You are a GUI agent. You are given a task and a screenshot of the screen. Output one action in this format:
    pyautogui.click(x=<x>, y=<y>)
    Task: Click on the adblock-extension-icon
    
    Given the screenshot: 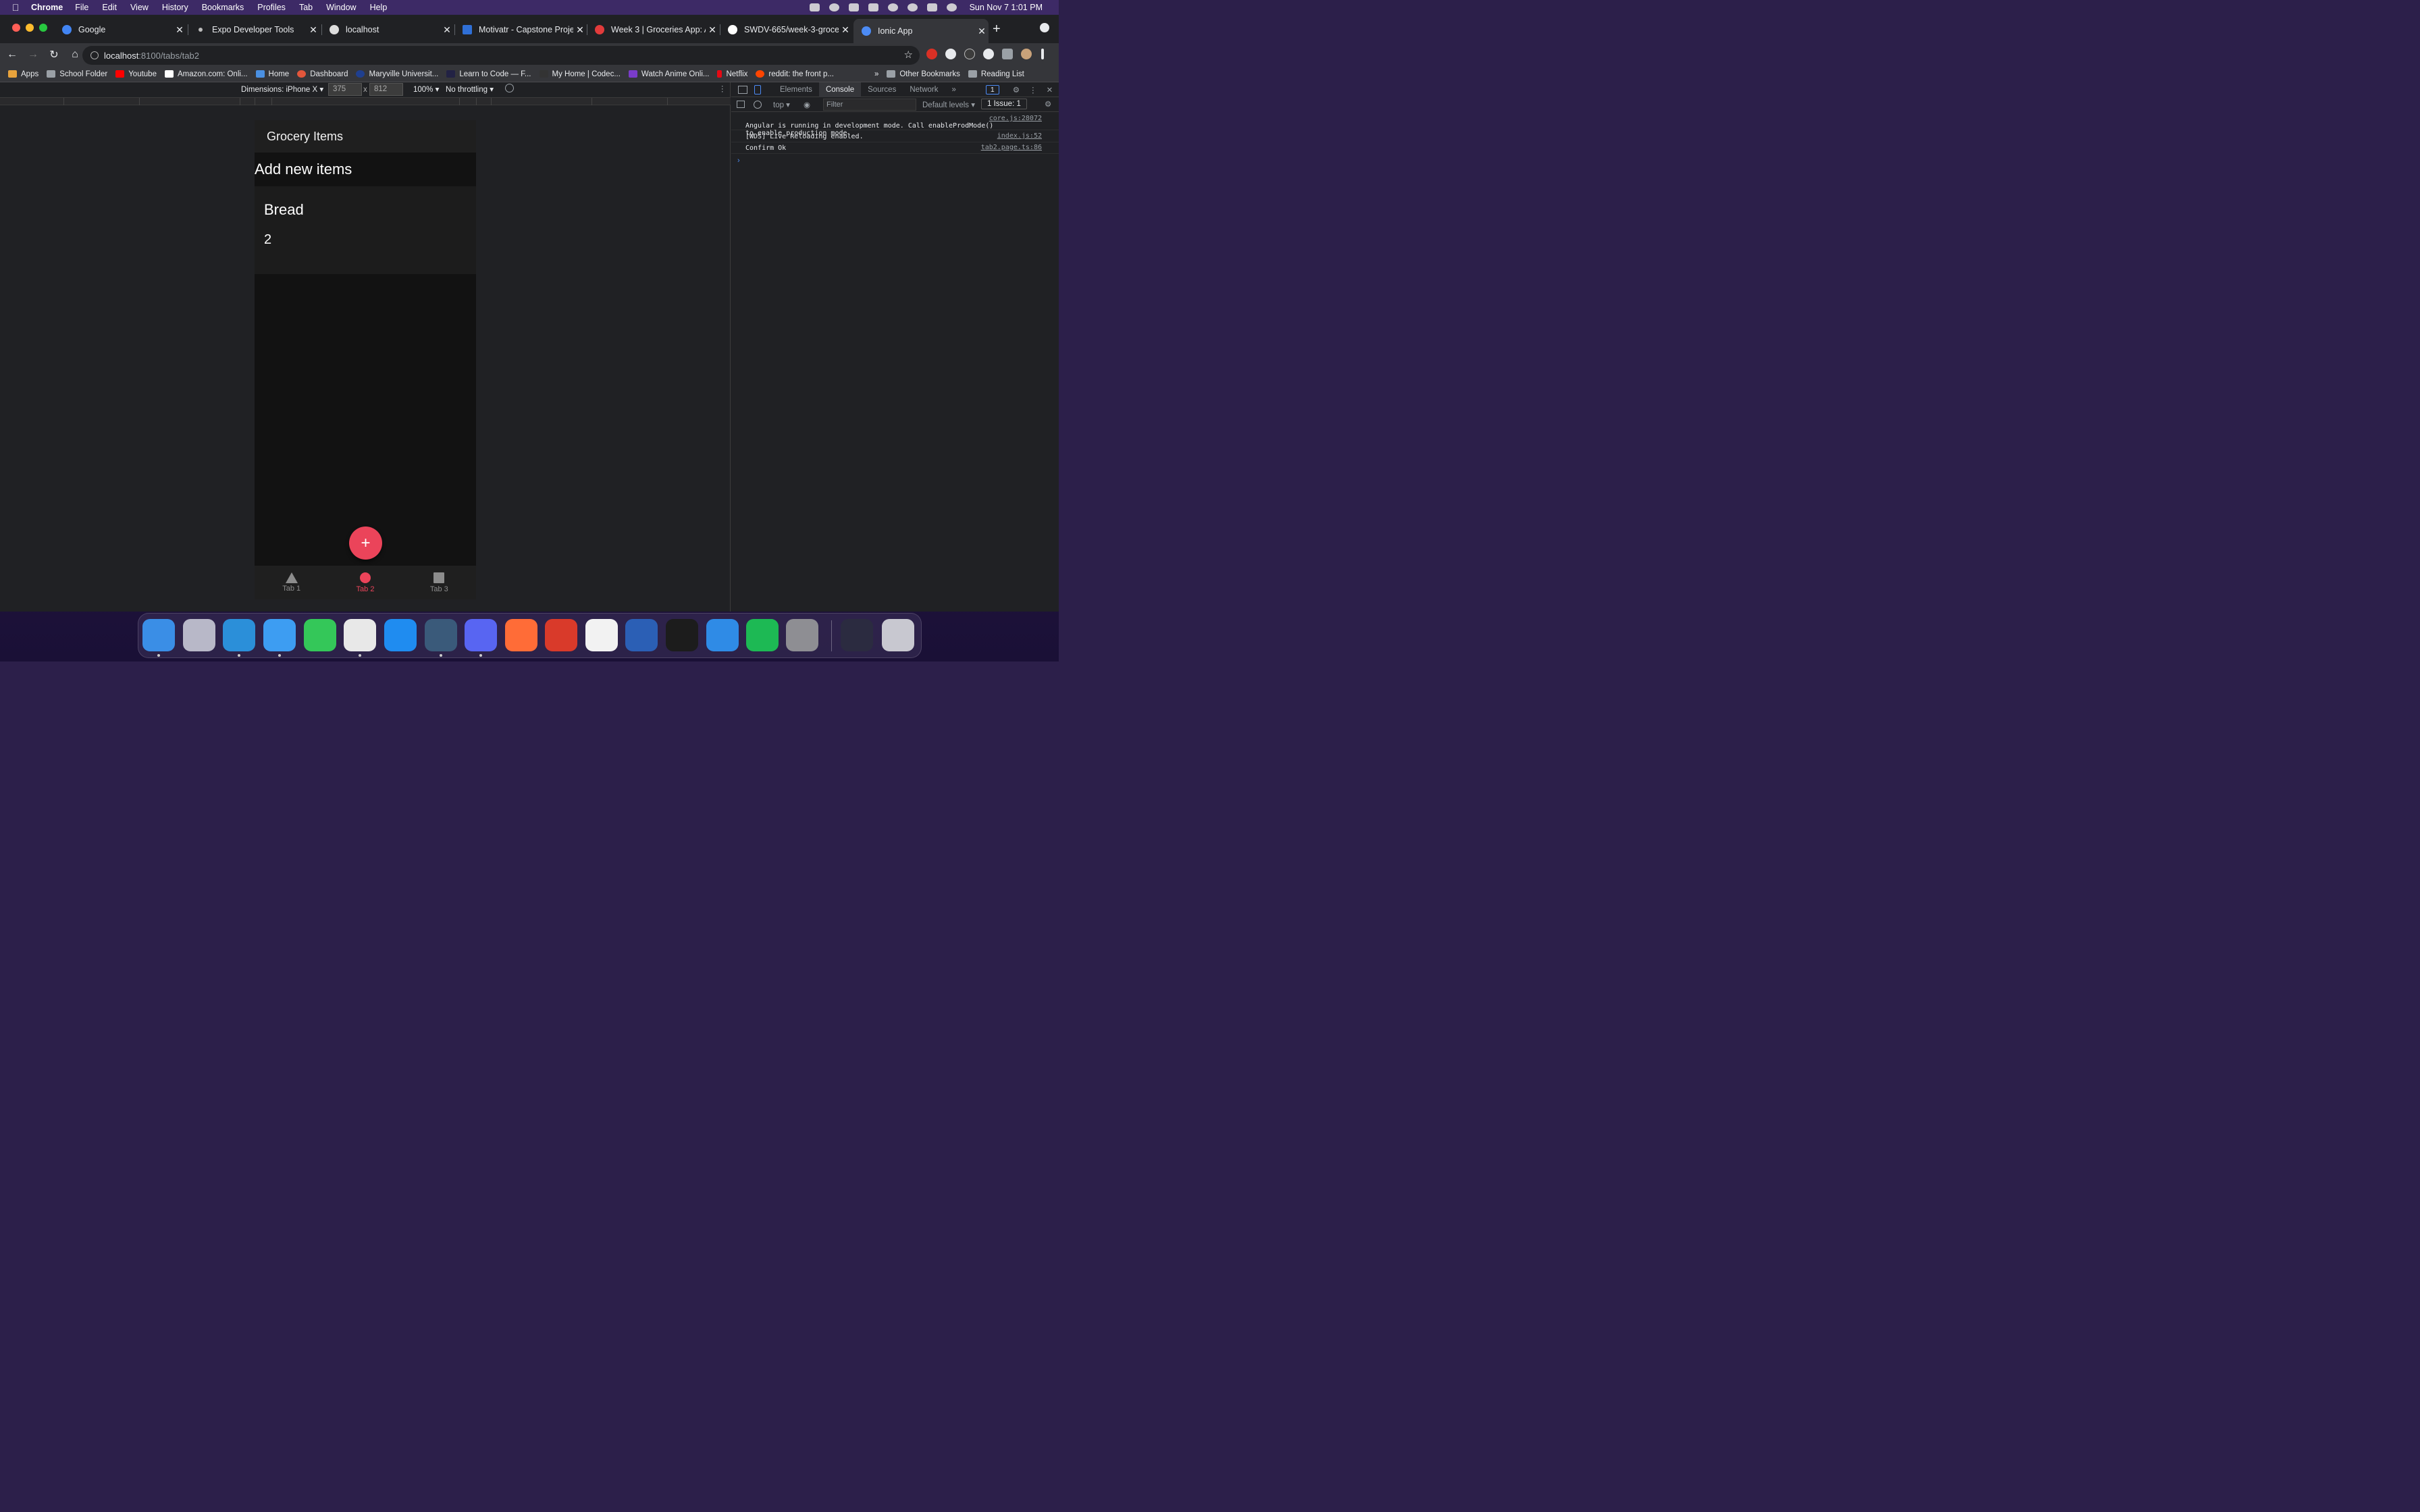 What is the action you would take?
    pyautogui.click(x=931, y=54)
    